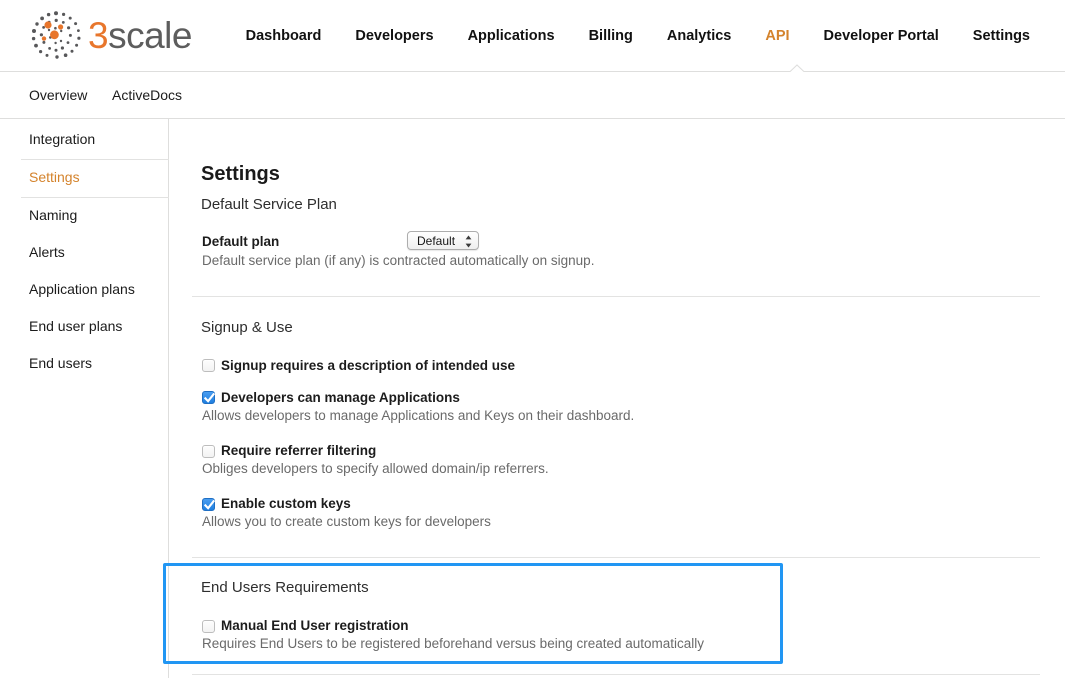  I want to click on sidebar-item-integration: Integration, so click(84, 140).